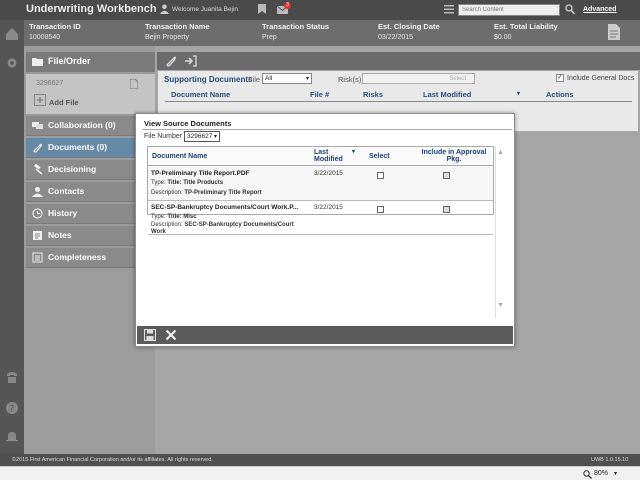  I want to click on bookmark-icon, so click(262, 9).